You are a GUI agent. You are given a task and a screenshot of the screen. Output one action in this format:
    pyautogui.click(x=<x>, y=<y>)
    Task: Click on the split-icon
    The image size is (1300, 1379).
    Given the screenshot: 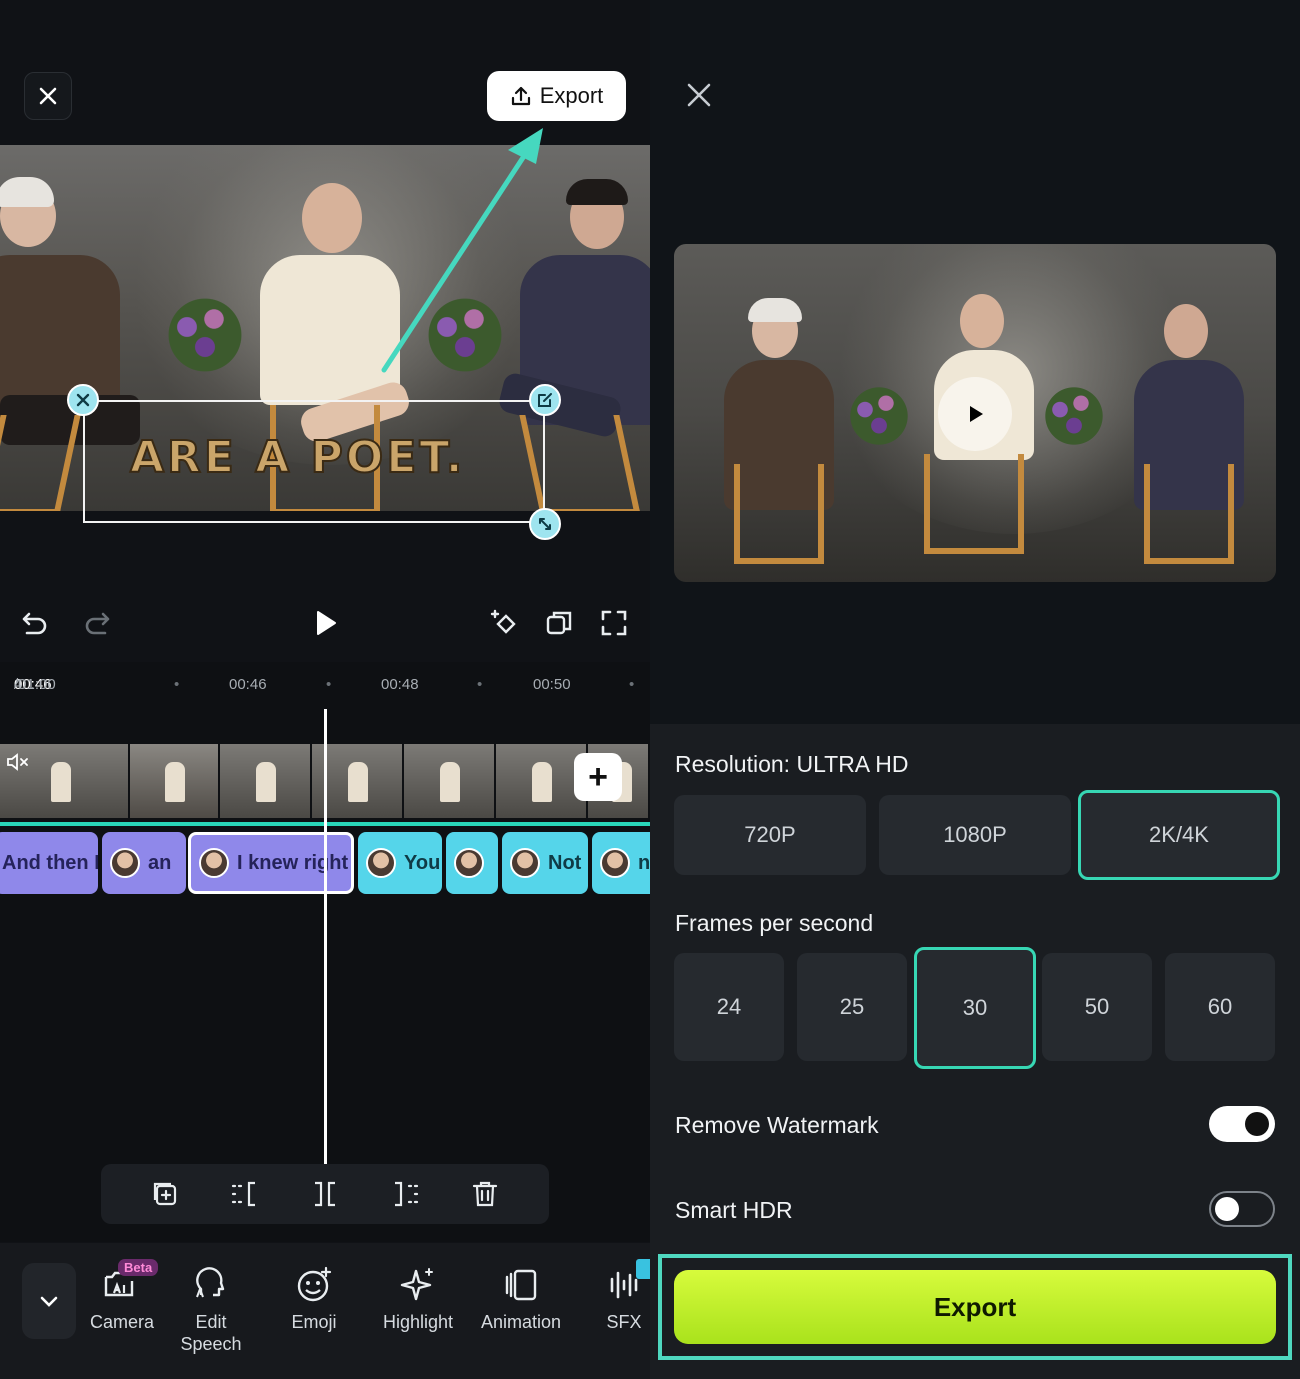 What is the action you would take?
    pyautogui.click(x=325, y=1194)
    